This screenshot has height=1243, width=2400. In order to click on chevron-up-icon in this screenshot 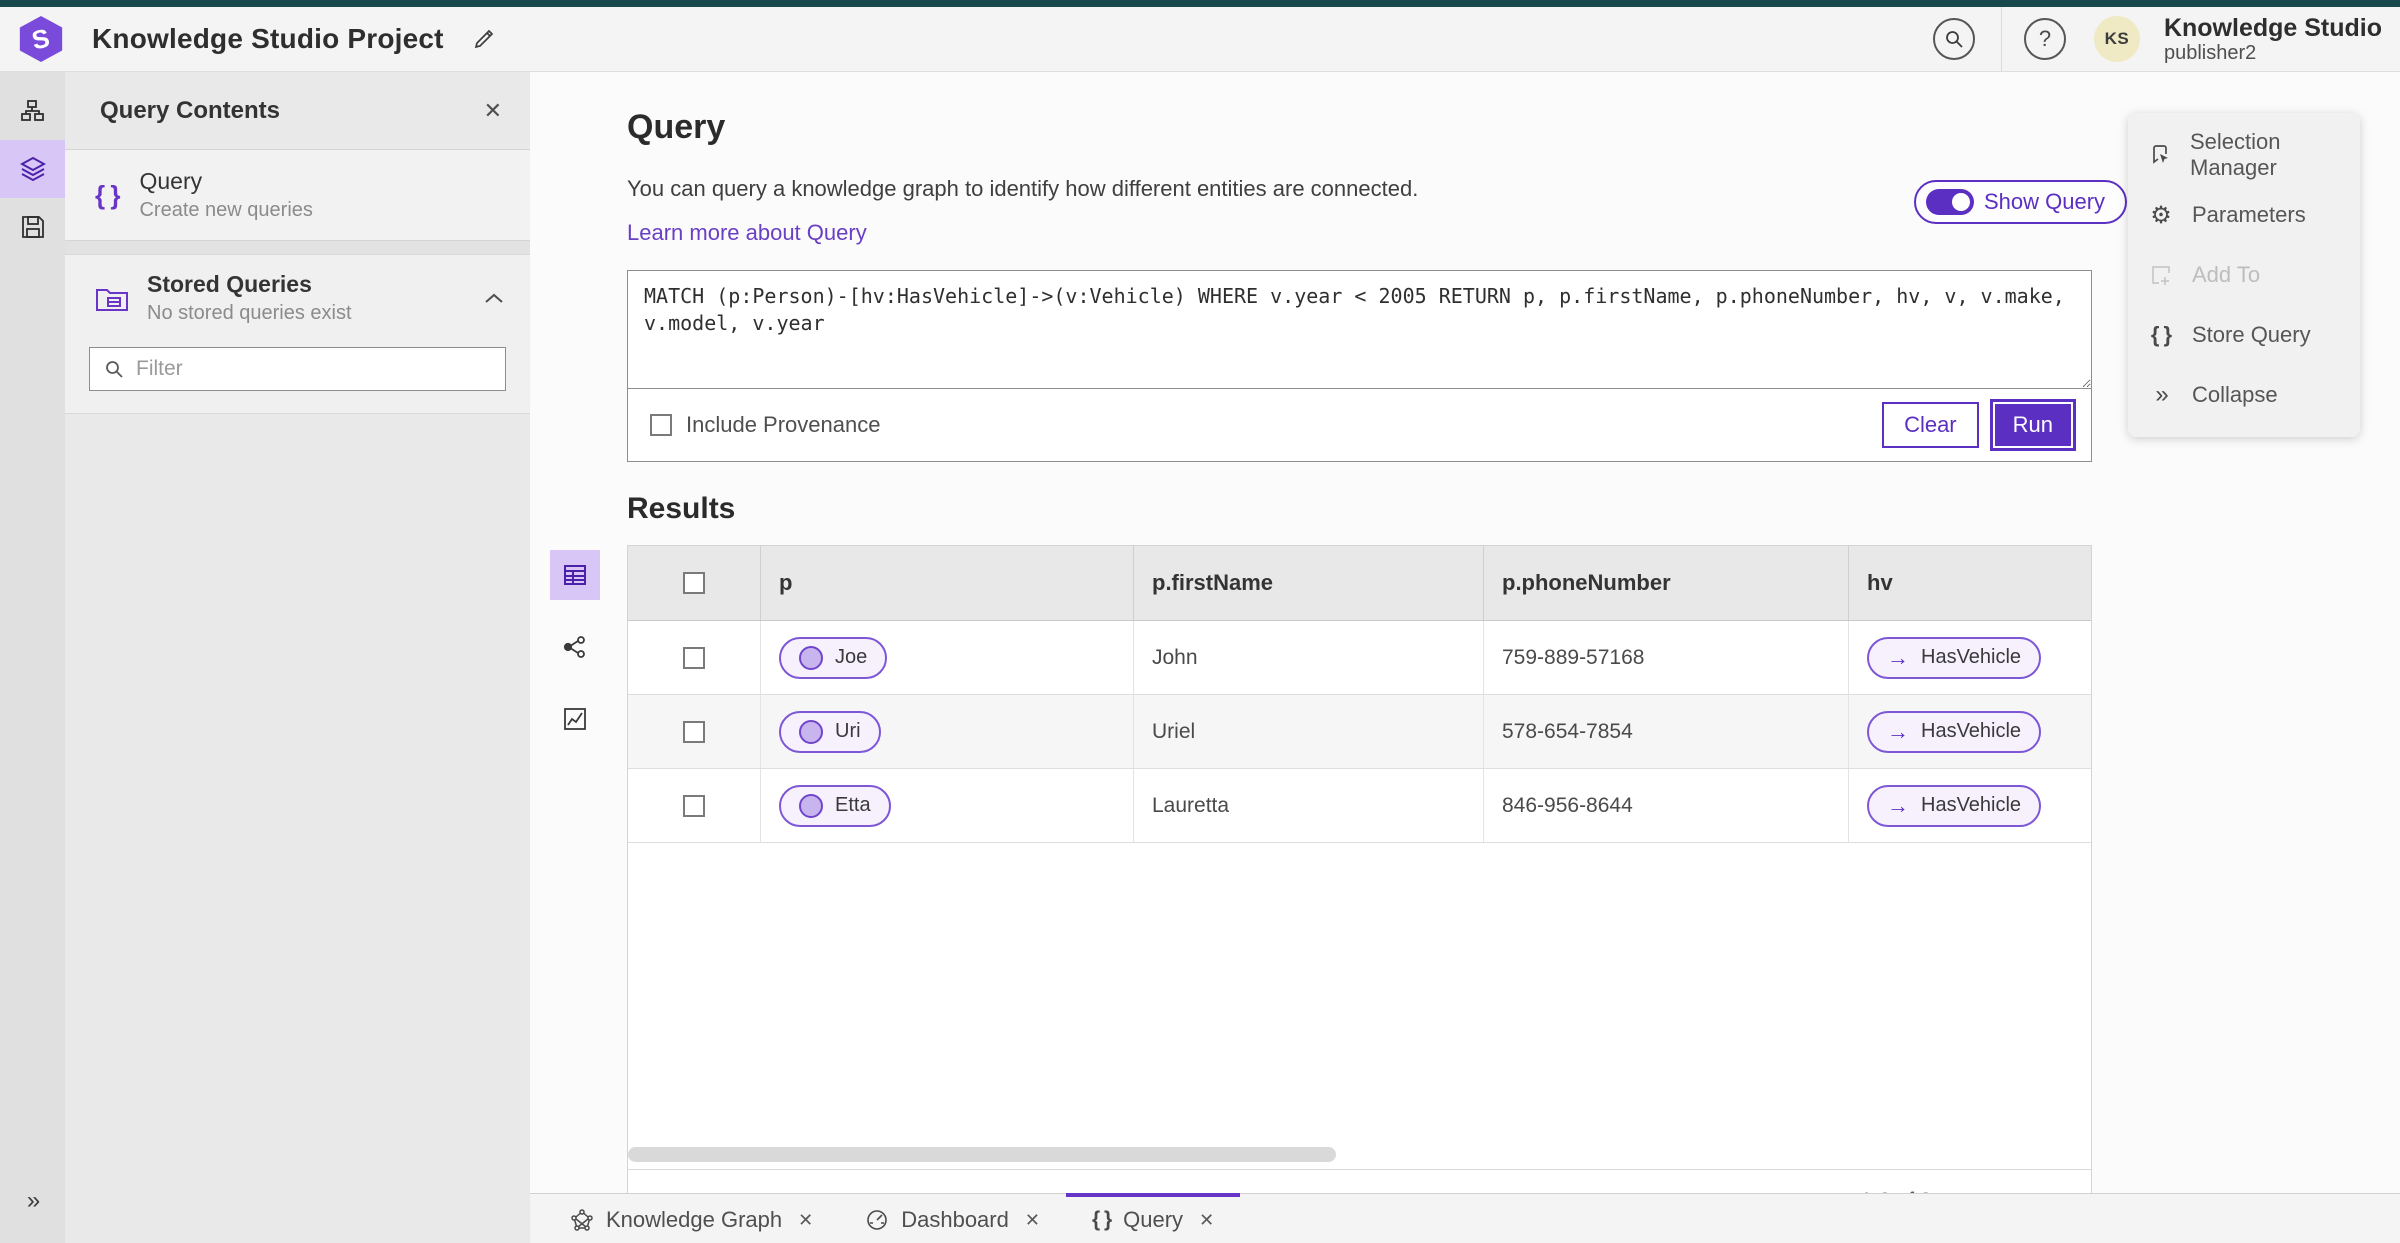, I will do `click(494, 298)`.